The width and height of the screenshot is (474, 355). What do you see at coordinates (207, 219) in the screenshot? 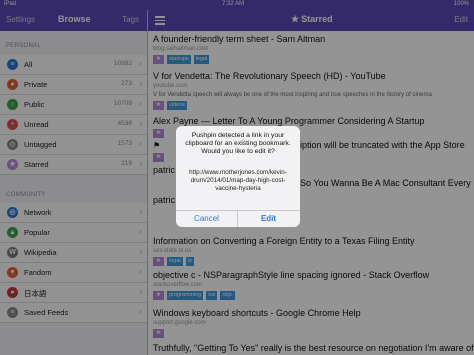
I see `cancel-button: Cancel` at bounding box center [207, 219].